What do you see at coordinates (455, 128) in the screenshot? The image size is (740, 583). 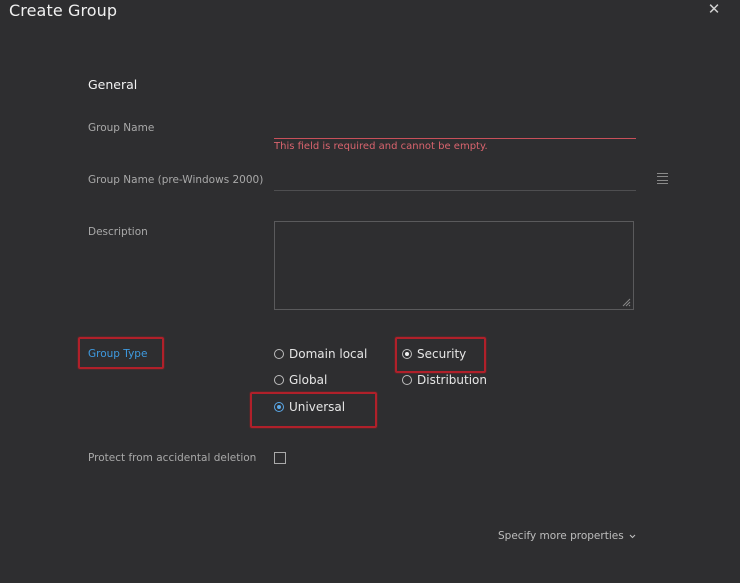 I see `group-name-input` at bounding box center [455, 128].